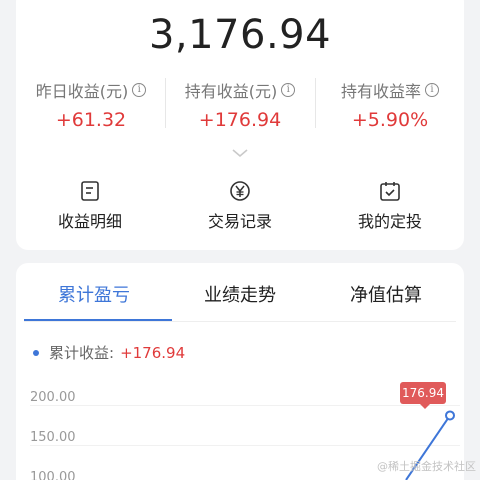  I want to click on watermark: @稀土掘金技术社区, so click(426, 466).